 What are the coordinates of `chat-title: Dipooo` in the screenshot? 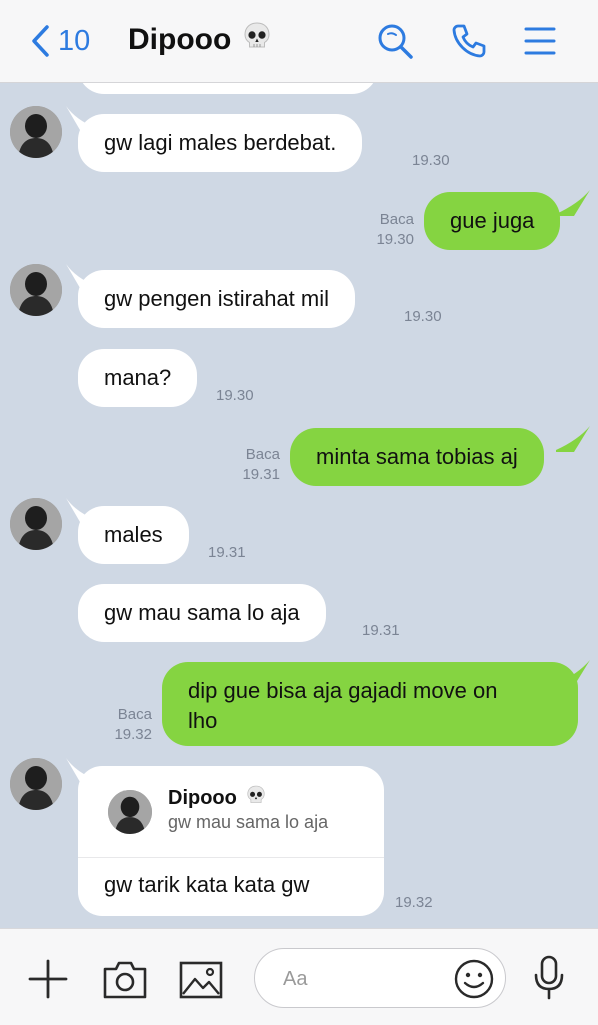 It's located at (200, 40).